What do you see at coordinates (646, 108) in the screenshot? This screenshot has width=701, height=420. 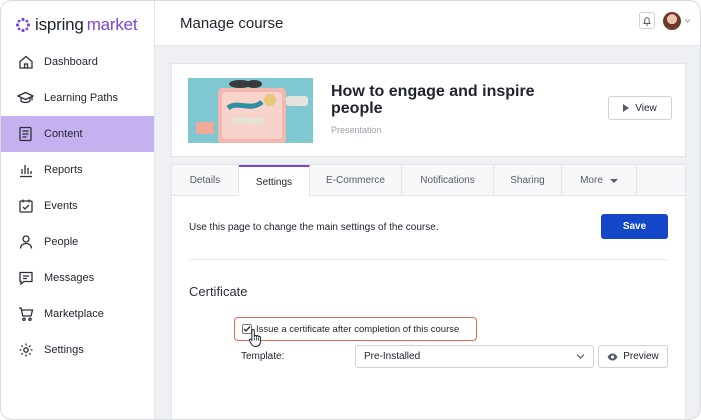 I see `view-button-label: View` at bounding box center [646, 108].